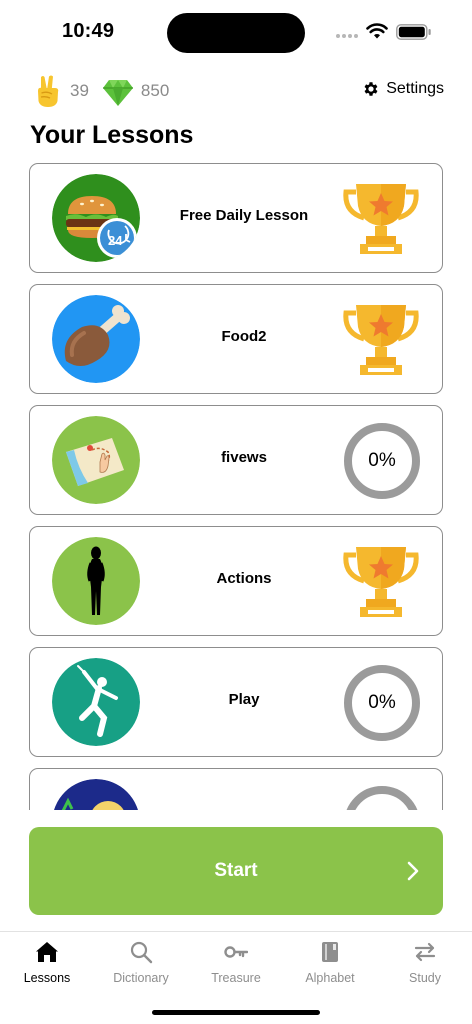  Describe the element at coordinates (48, 91) in the screenshot. I see `victory-hand-icon` at that location.